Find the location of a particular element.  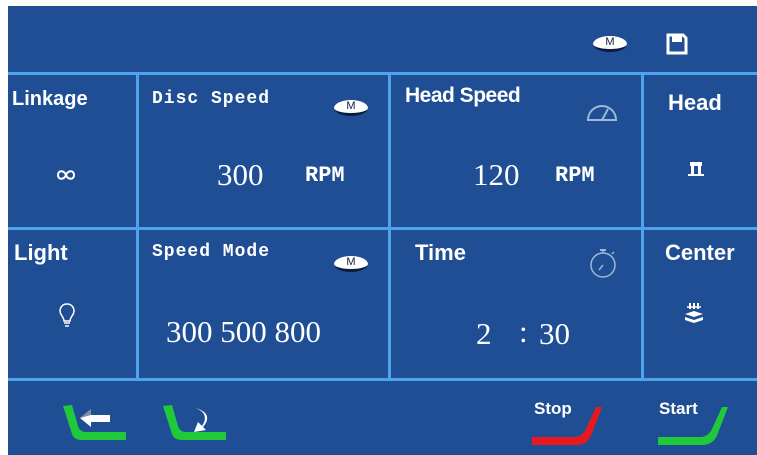

forward-button is located at coordinates (193, 421).